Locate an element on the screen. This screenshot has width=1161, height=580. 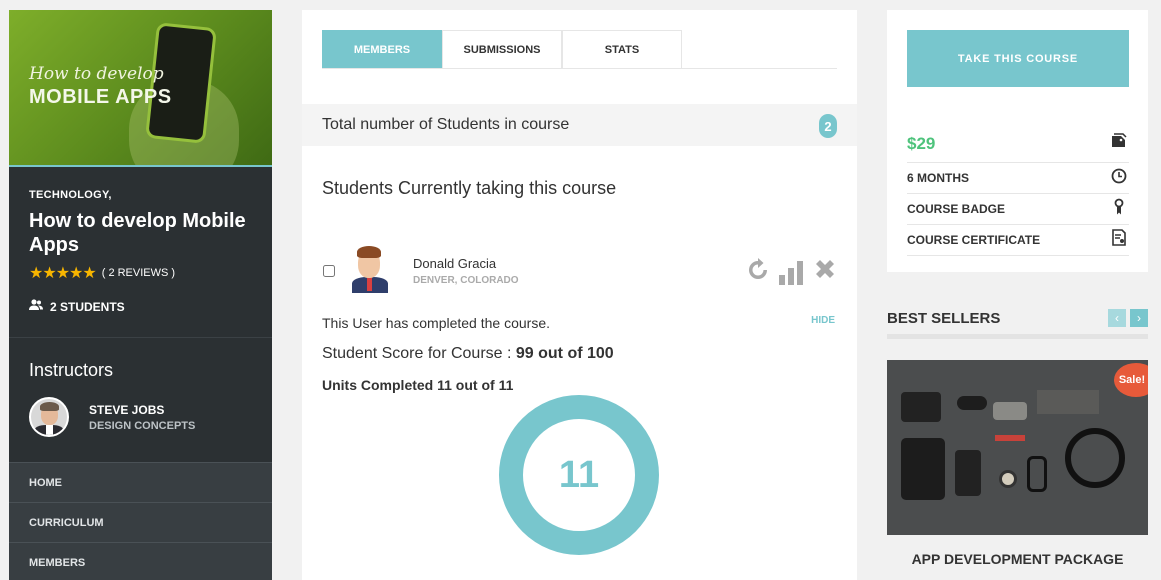
product-image: Sale! is located at coordinates (1017, 447).